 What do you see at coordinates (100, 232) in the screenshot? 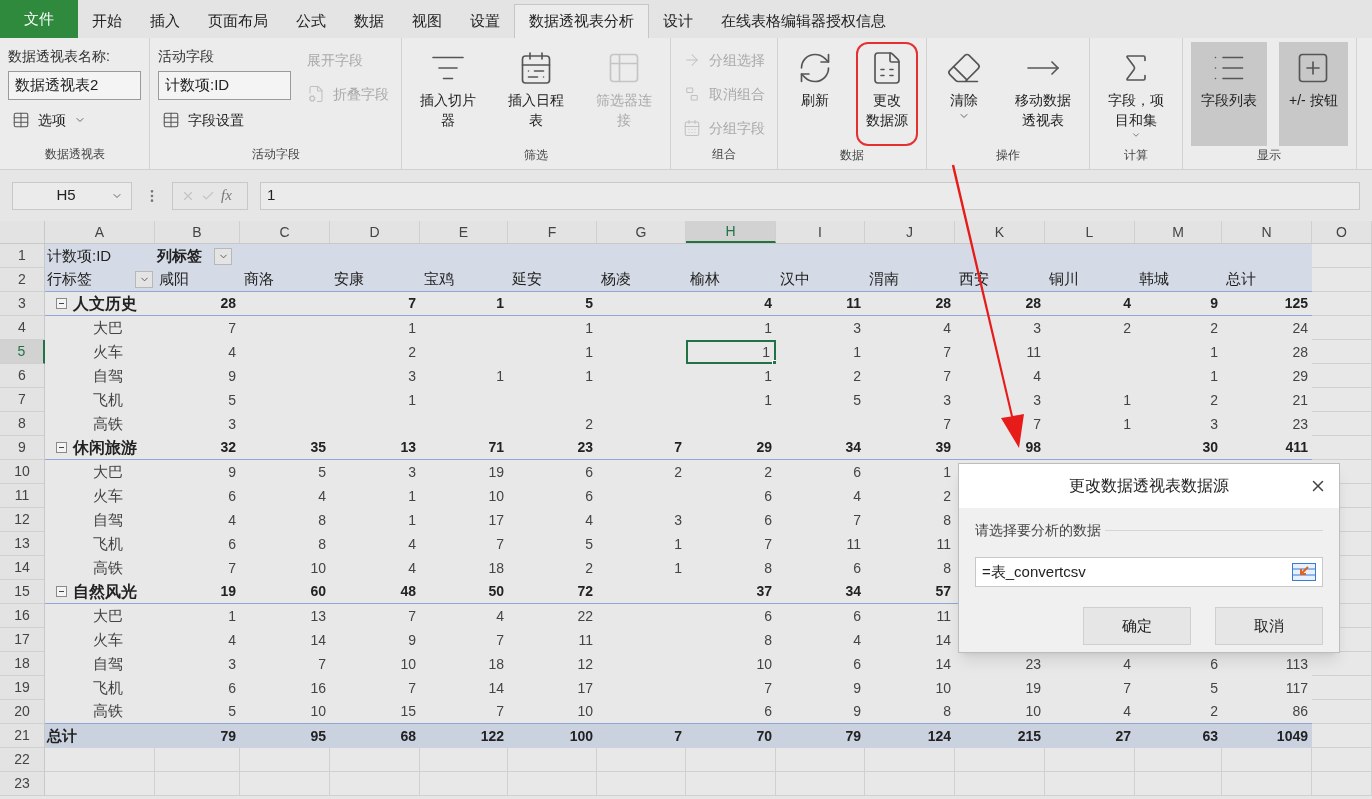
I see `column-header: A` at bounding box center [100, 232].